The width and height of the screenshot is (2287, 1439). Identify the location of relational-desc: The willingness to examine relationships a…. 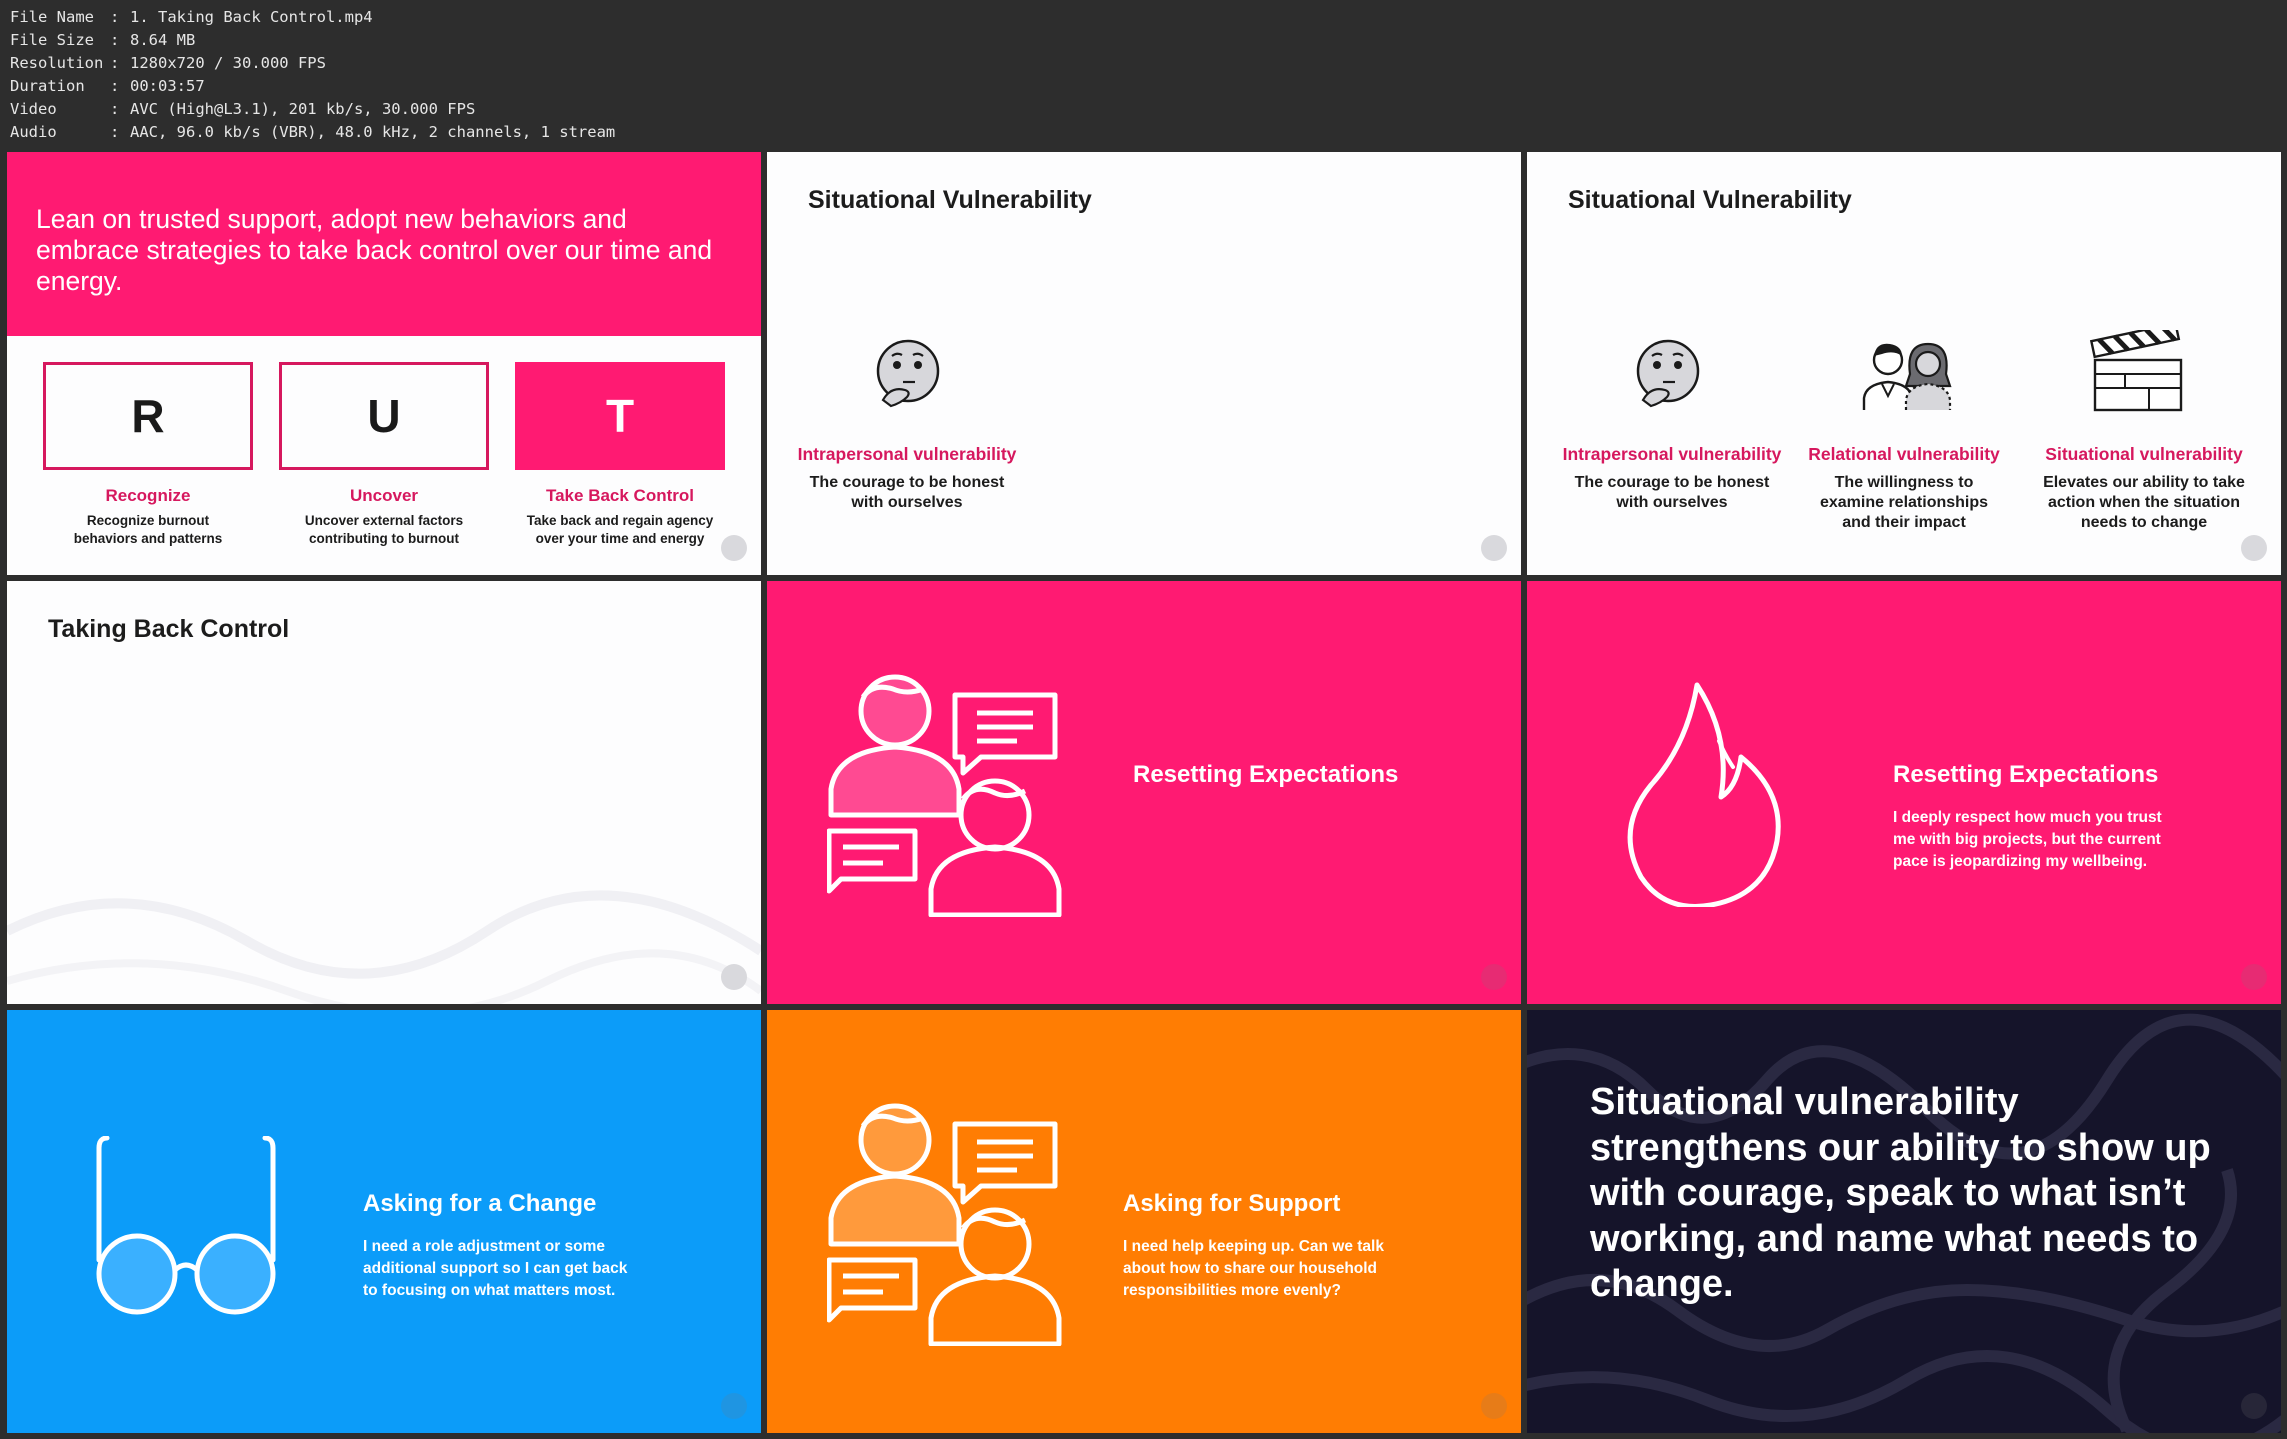
(1904, 502).